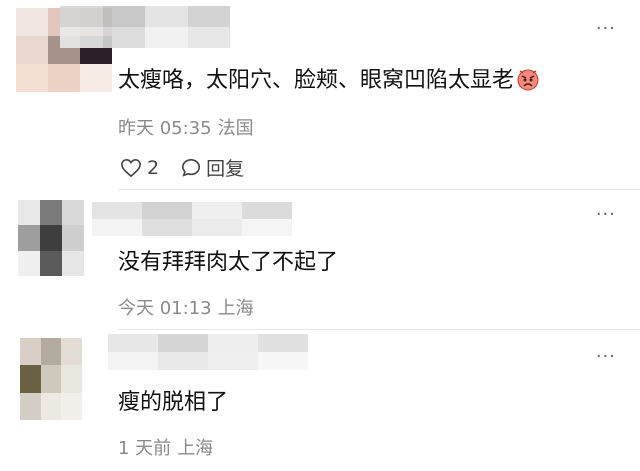  I want to click on comment-actions: 2 回复, so click(193, 167).